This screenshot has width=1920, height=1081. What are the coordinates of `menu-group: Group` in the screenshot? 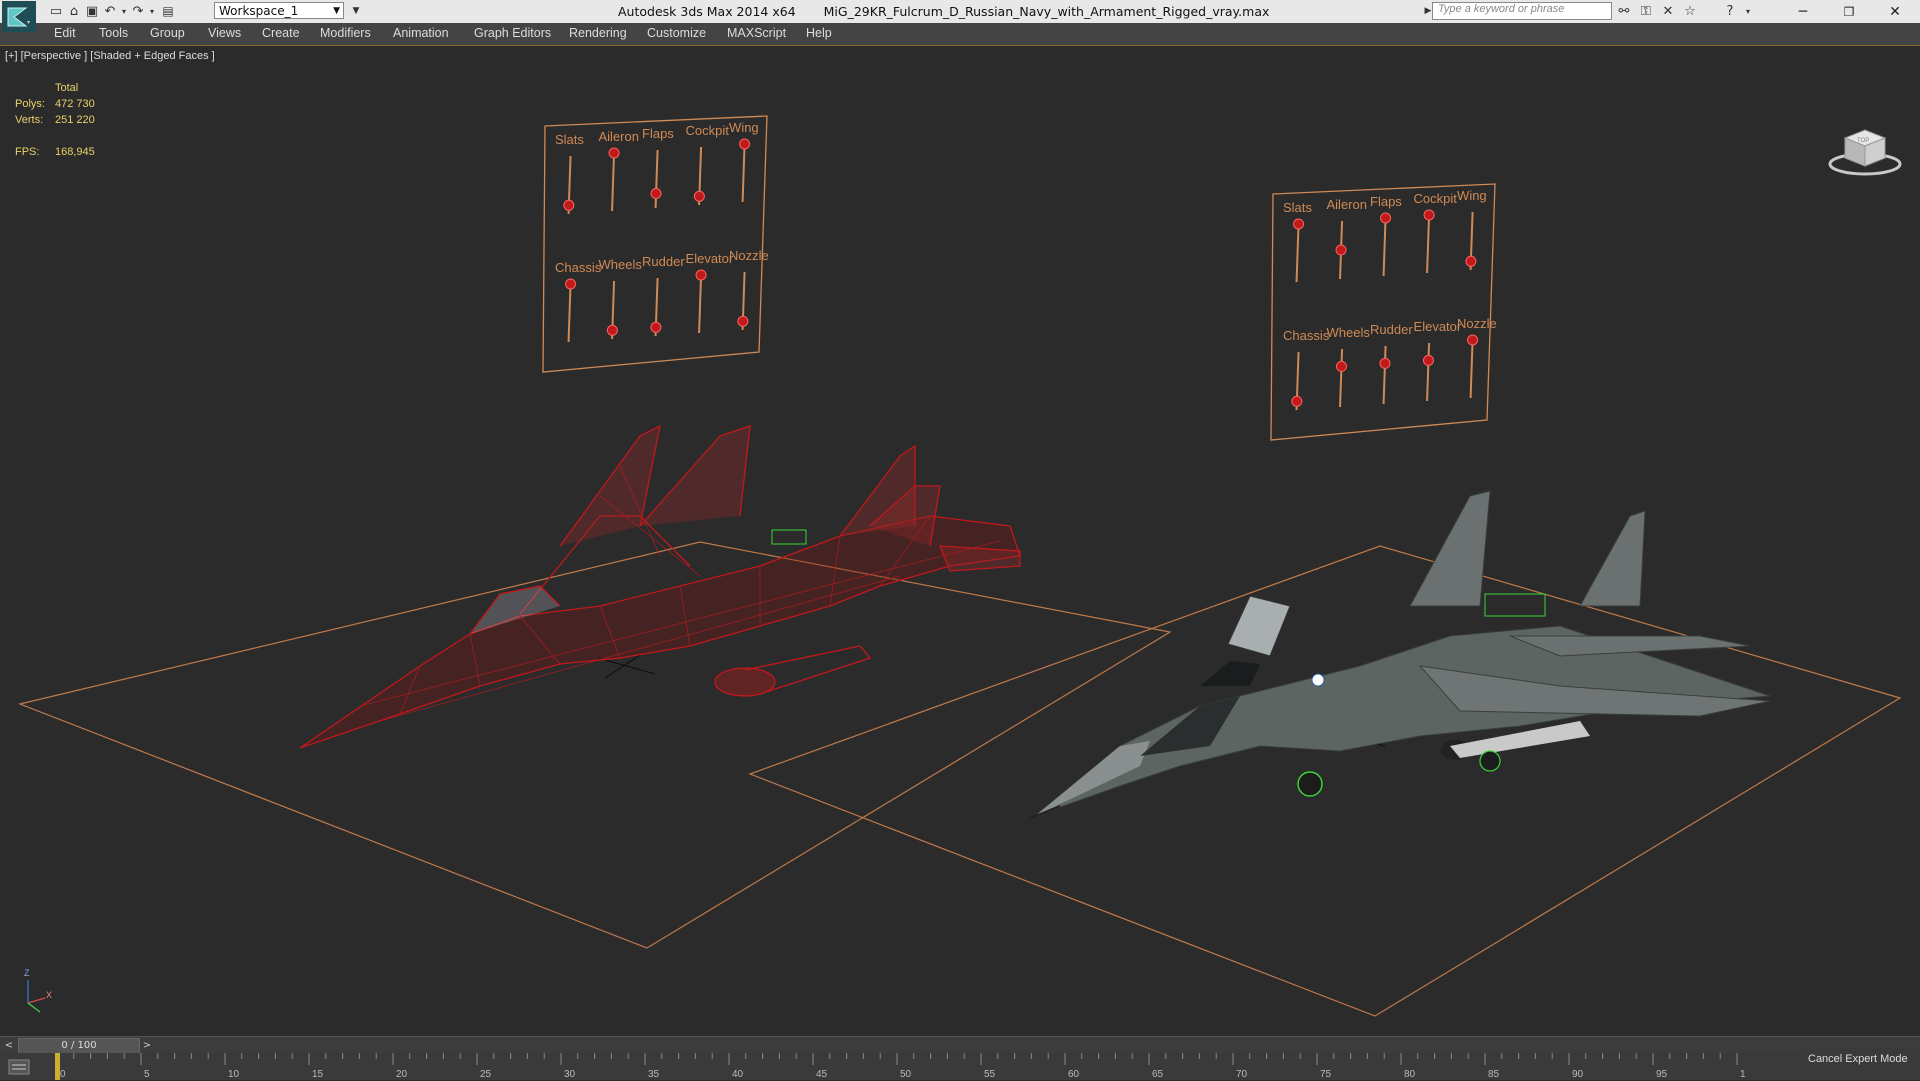 It's located at (167, 33).